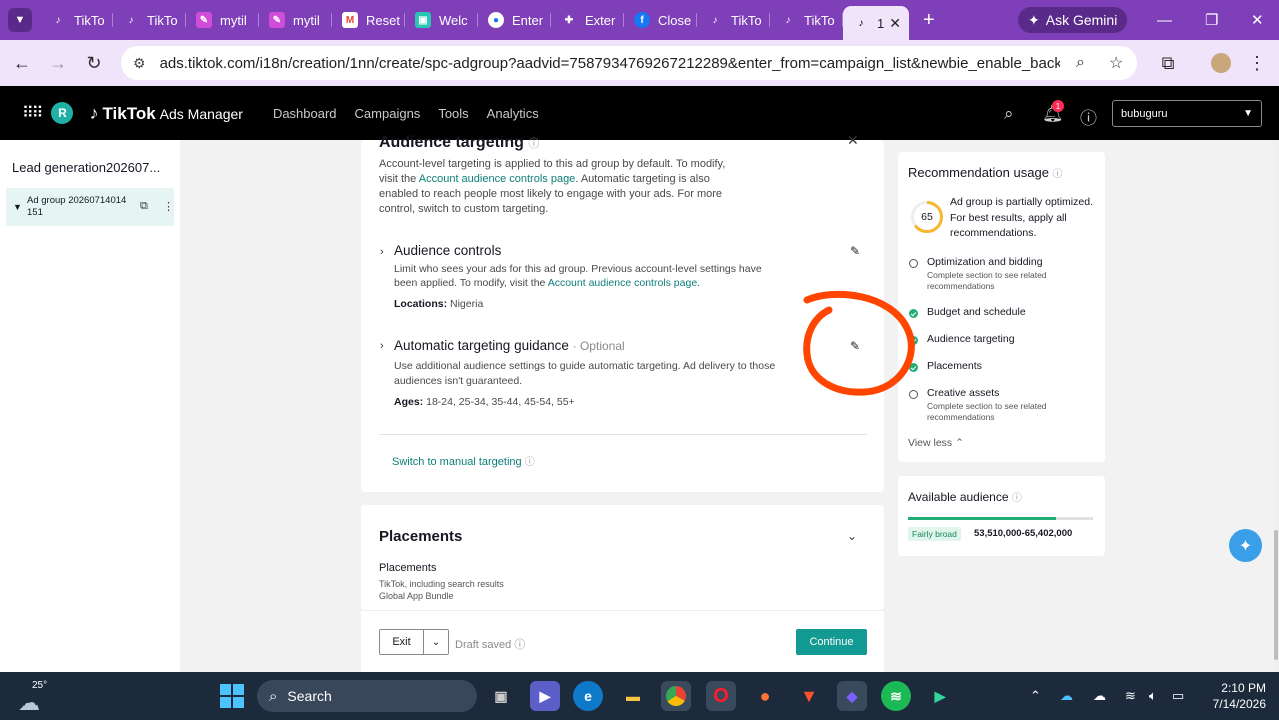 The image size is (1279, 720). I want to click on account-controls-link: Account audience controls page, so click(497, 179).